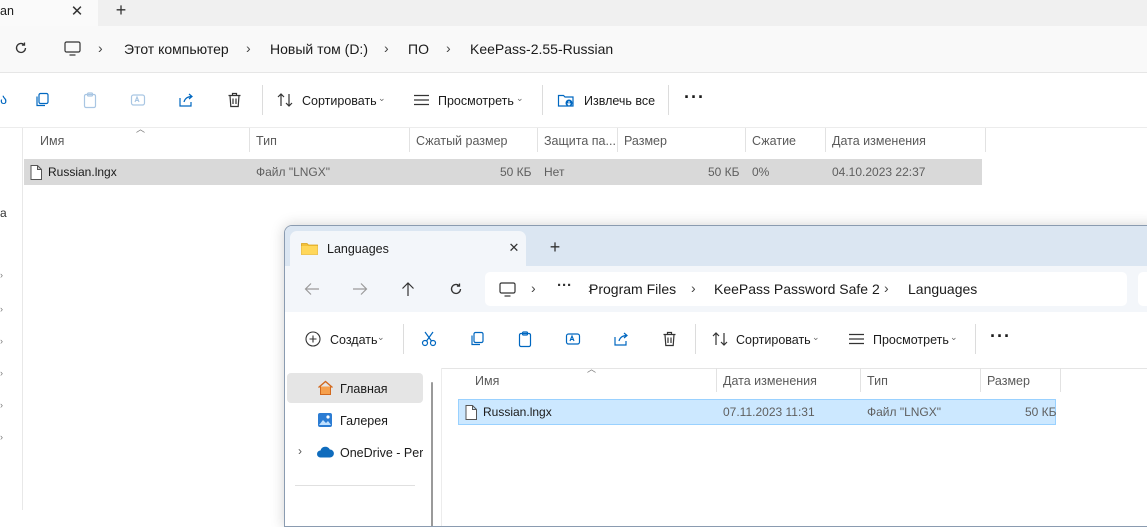 Image resolution: width=1147 pixels, height=527 pixels. Describe the element at coordinates (313, 339) in the screenshot. I see `add-icon` at that location.